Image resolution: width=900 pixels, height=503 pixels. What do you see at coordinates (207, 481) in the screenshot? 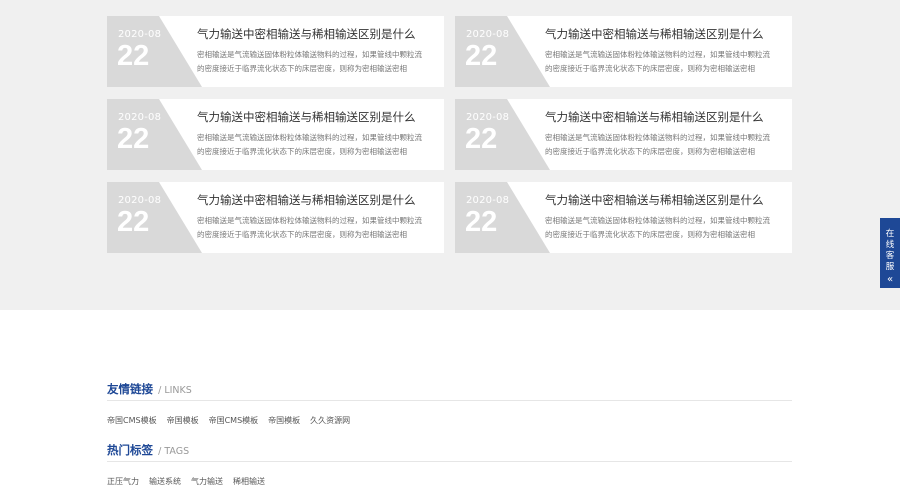
I see `hot-tag: 气力输送` at bounding box center [207, 481].